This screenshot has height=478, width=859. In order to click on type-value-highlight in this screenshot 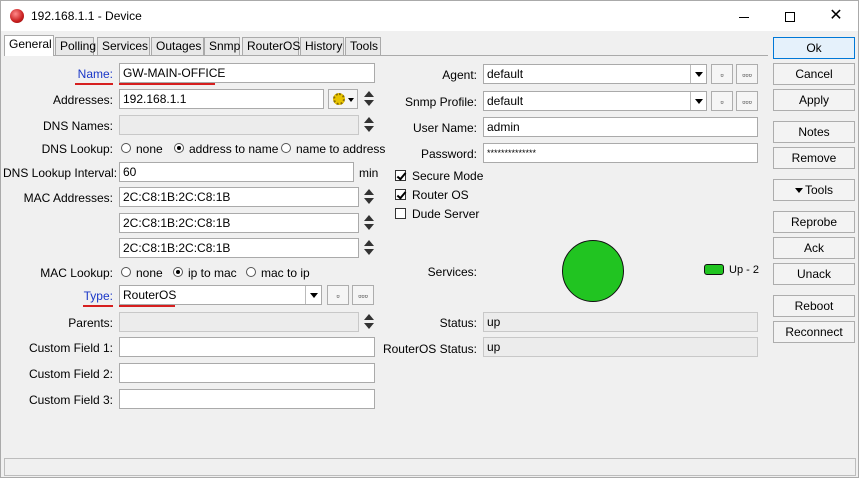, I will do `click(147, 306)`.